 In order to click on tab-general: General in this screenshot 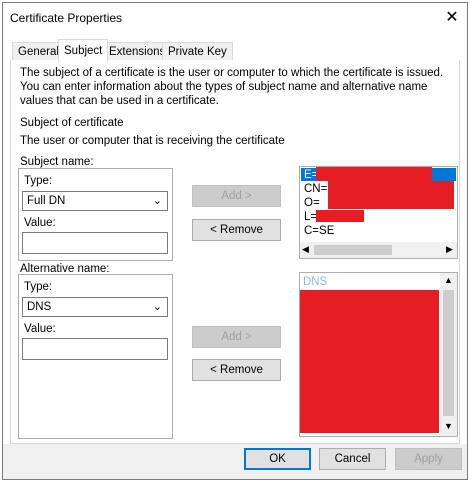, I will do `click(38, 51)`.